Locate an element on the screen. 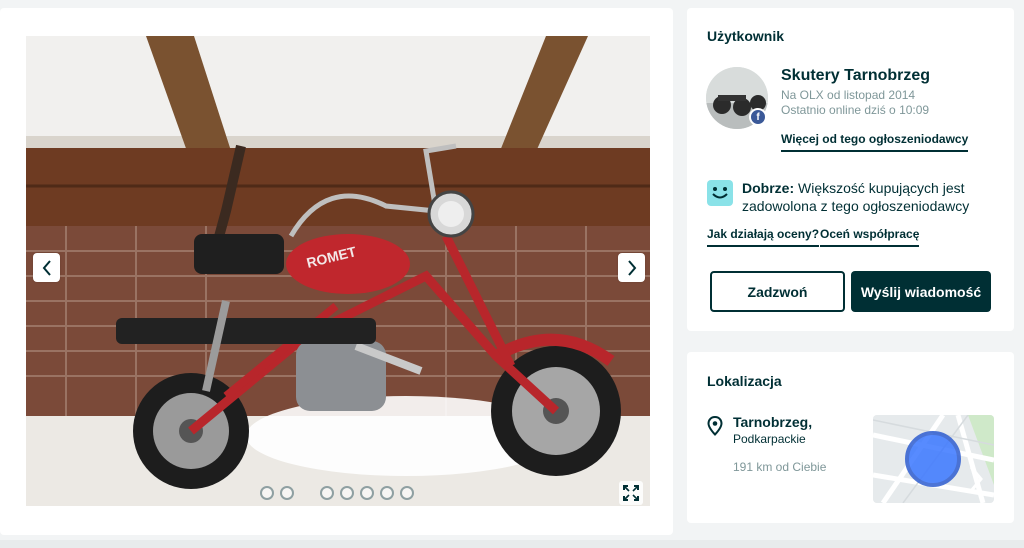 This screenshot has height=548, width=1024. photo-pagination is located at coordinates (340, 493).